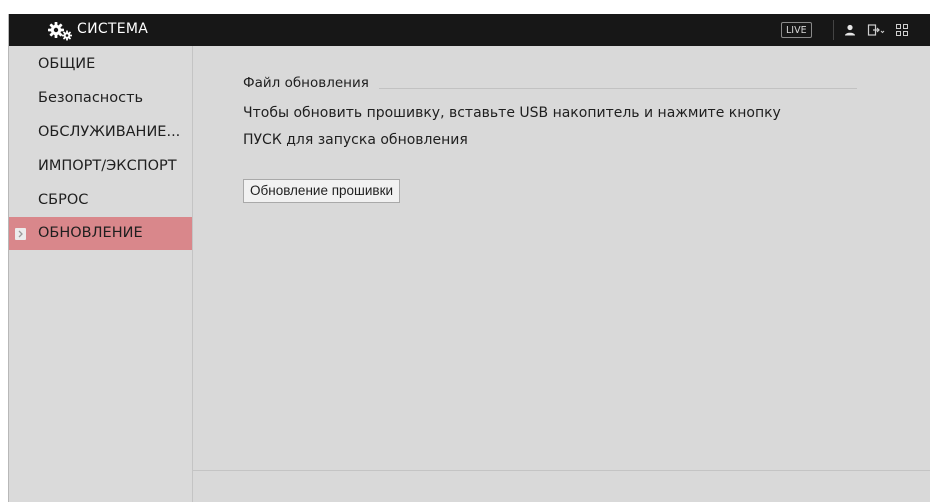 The width and height of the screenshot is (930, 502). I want to click on divider, so click(833, 30).